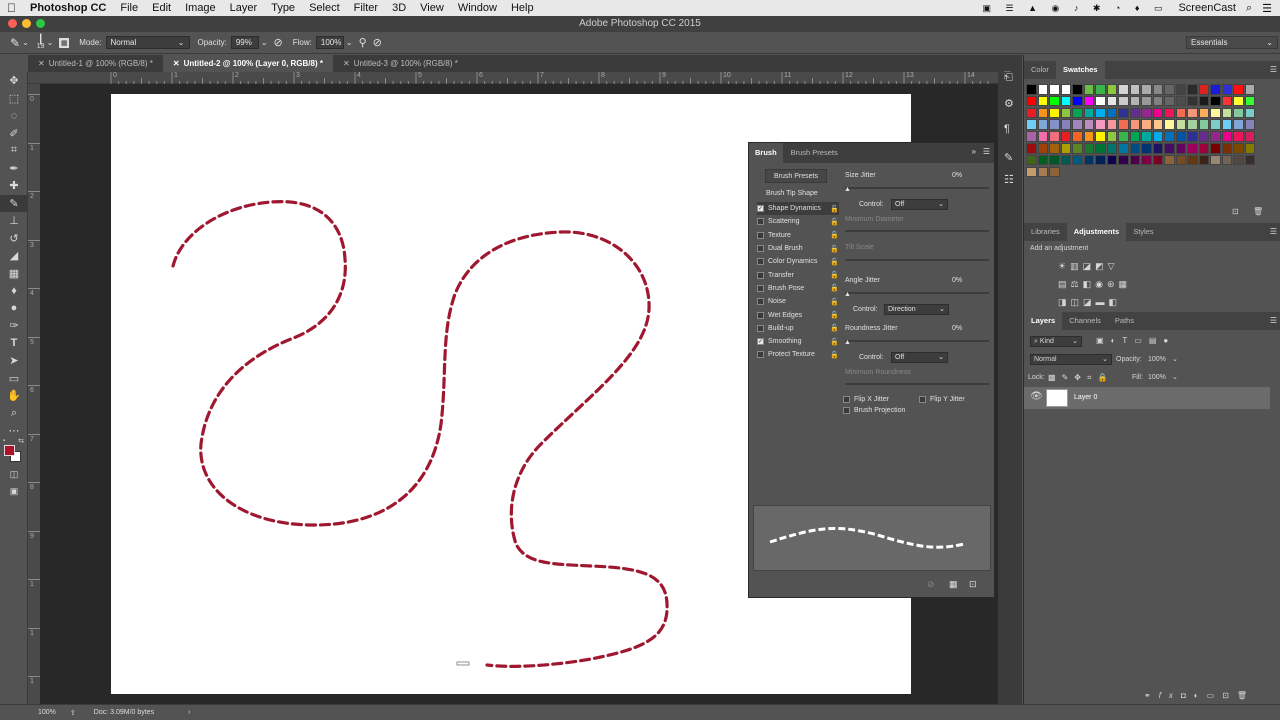  Describe the element at coordinates (14, 379) in the screenshot. I see `shape-tool-icon: ▭` at that location.